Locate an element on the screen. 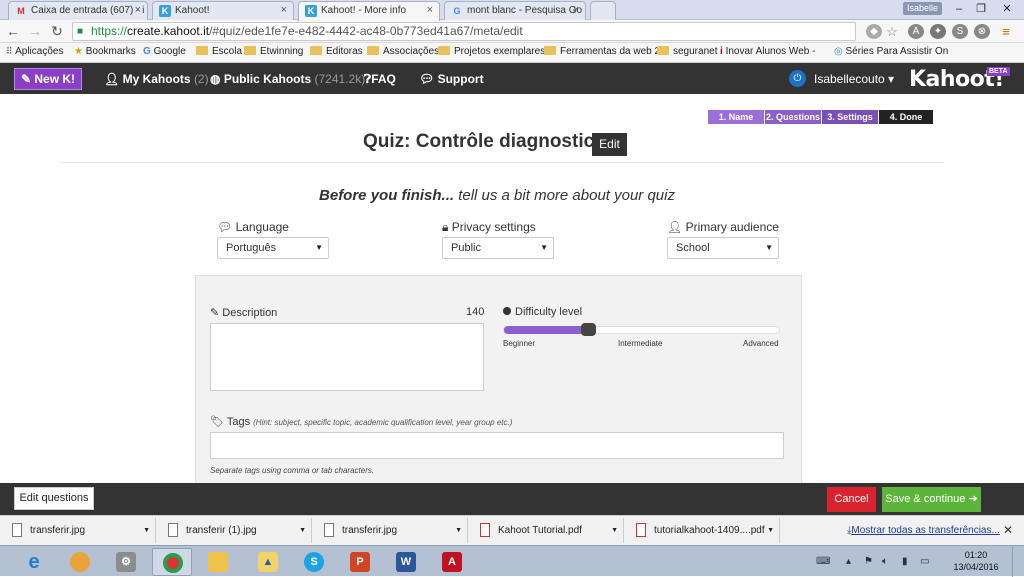  step-done: 4. Done is located at coordinates (906, 117).